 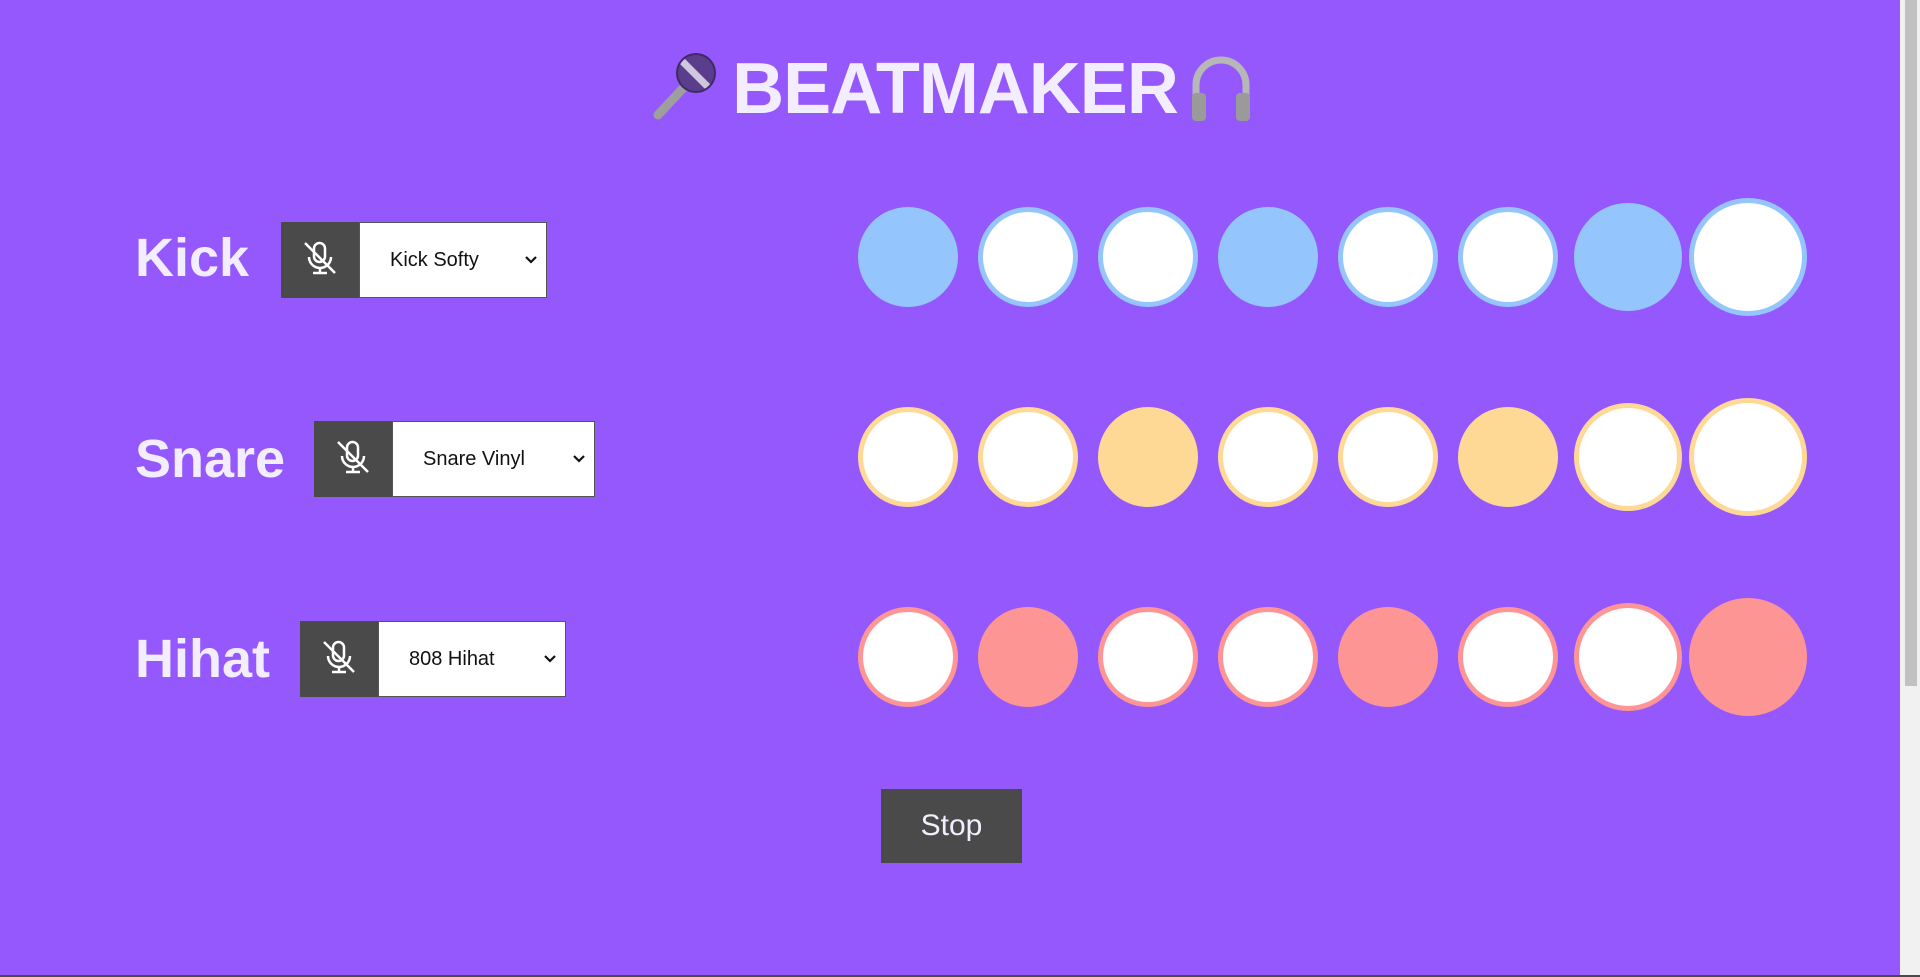 I want to click on step-pad-8-active, so click(x=1748, y=657).